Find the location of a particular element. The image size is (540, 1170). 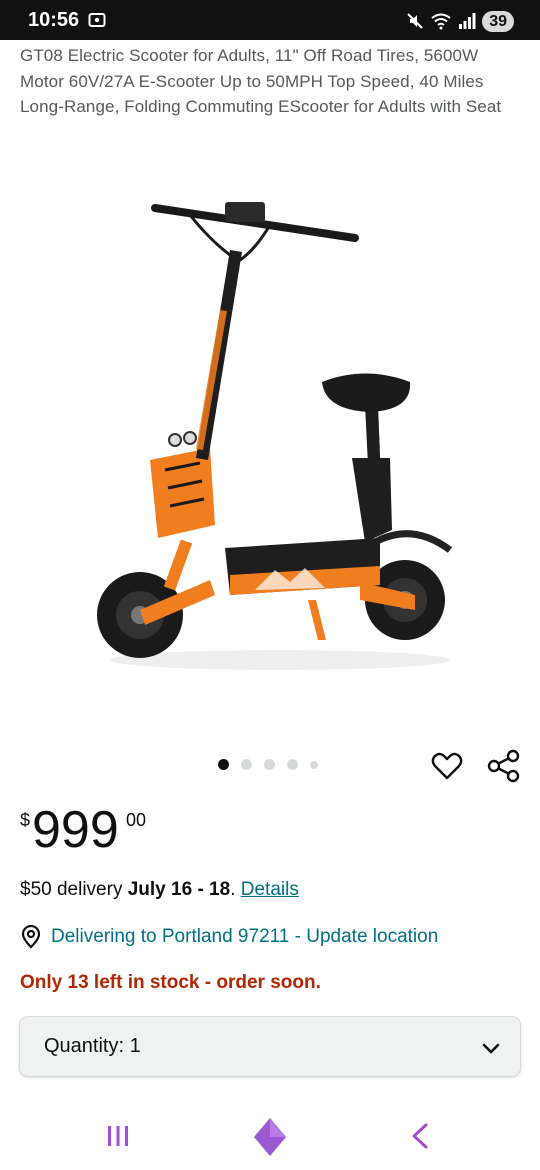

back-icon is located at coordinates (420, 1136).